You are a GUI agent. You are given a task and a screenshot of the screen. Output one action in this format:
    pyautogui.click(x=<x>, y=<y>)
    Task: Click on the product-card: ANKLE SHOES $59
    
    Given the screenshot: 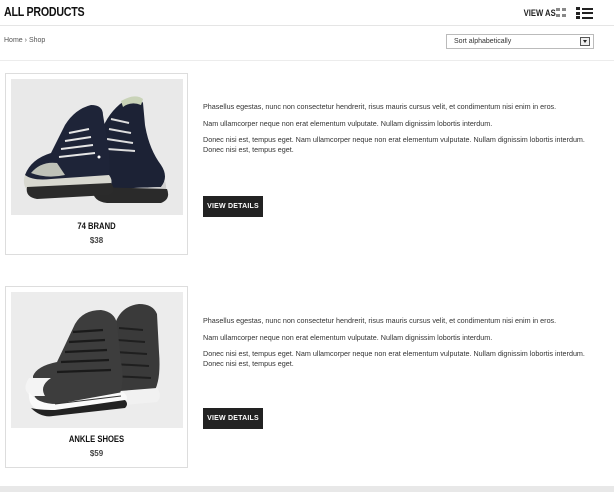 What is the action you would take?
    pyautogui.click(x=96, y=377)
    